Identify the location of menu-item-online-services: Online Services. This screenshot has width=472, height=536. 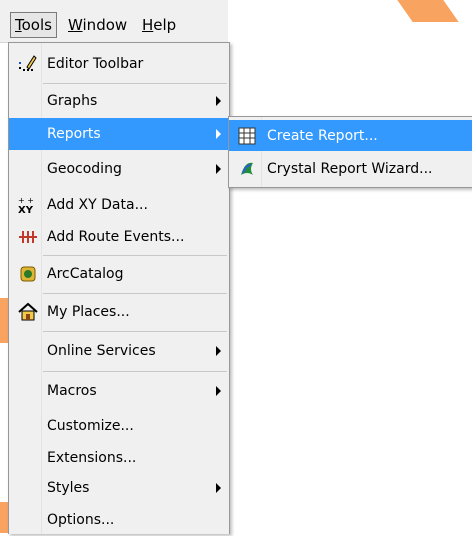
(119, 351).